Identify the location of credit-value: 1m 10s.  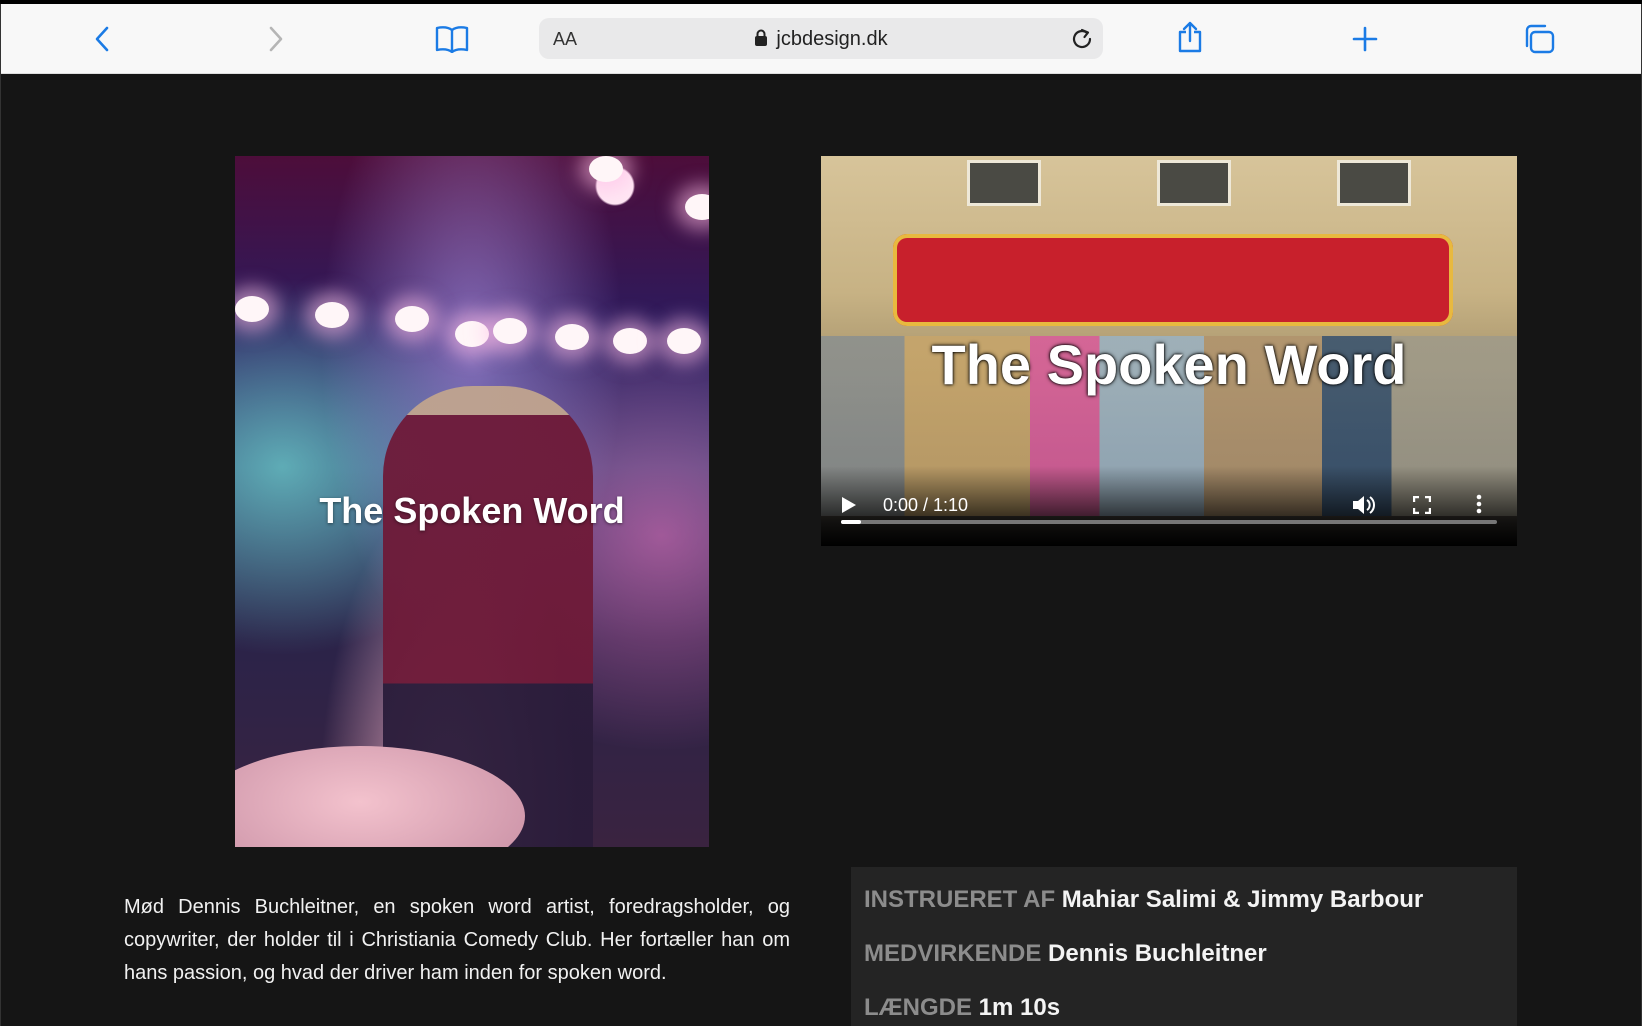
(1019, 1007).